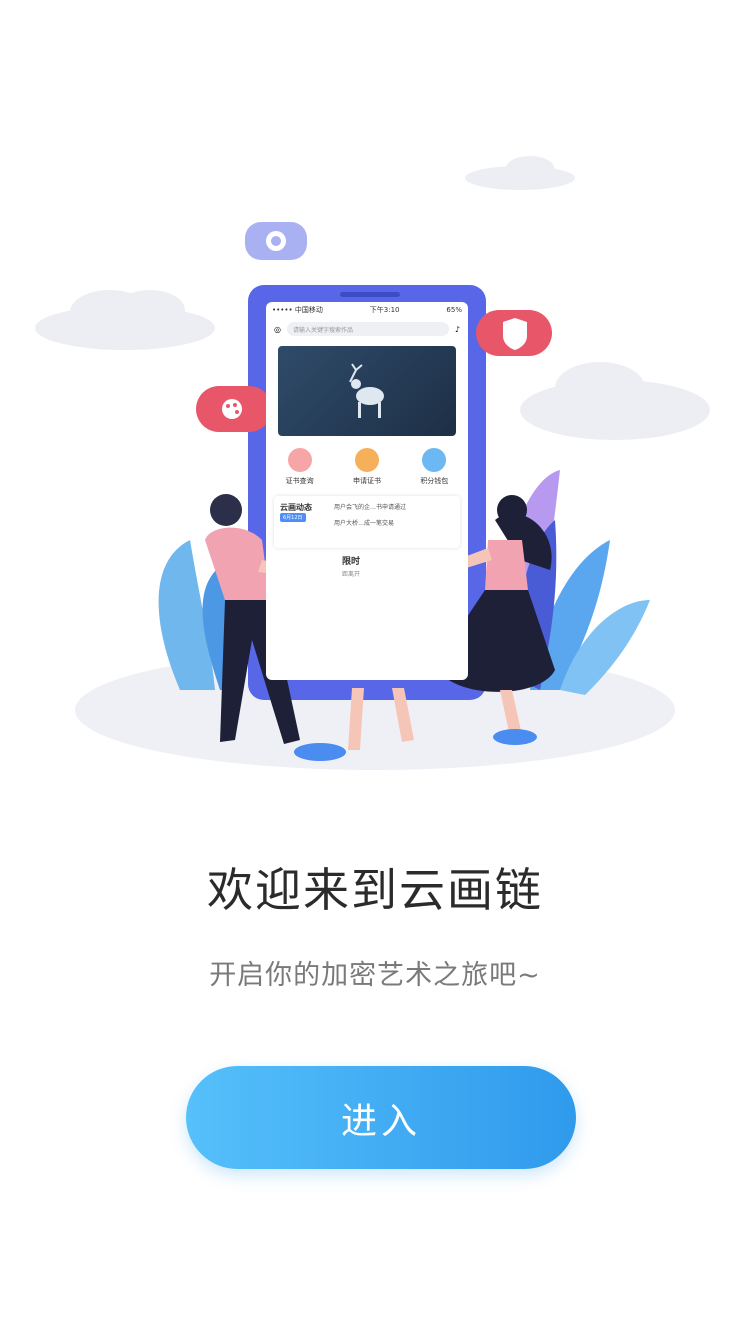  I want to click on search-row: ◎ 请输入关键字搜索作品 ♪, so click(367, 329).